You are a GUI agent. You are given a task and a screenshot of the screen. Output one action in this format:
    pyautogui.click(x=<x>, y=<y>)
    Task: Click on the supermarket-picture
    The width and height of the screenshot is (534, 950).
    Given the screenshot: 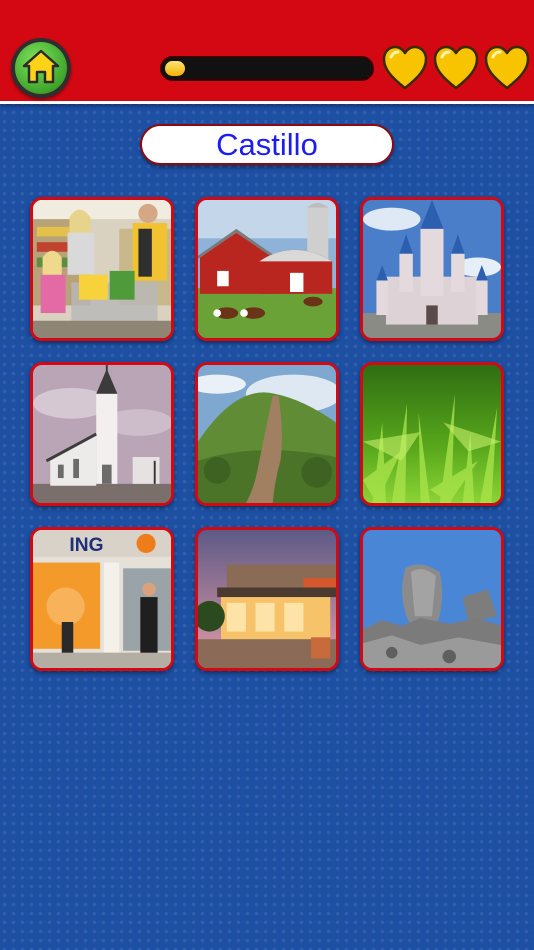 What is the action you would take?
    pyautogui.click(x=102, y=269)
    